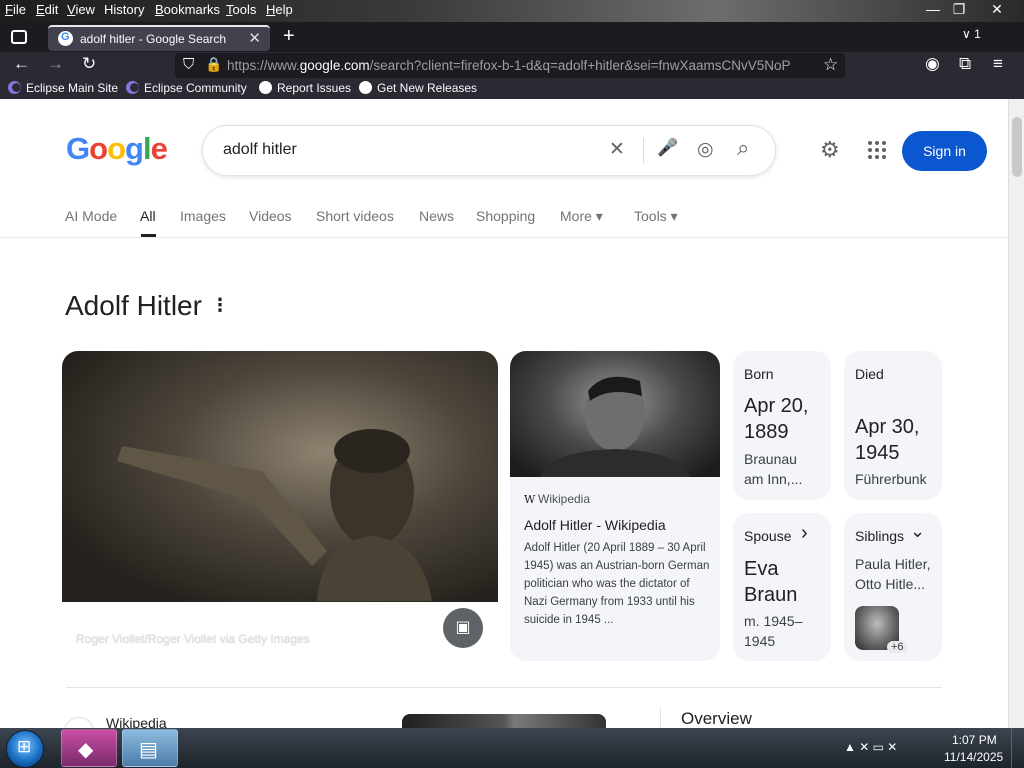  What do you see at coordinates (186, 88) in the screenshot?
I see `bookmark-eclipse-community: Eclipse Community` at bounding box center [186, 88].